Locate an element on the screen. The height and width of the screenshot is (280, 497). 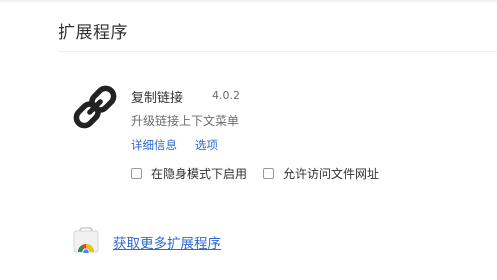
allow-incognito-label: 在隐身模式下启用 is located at coordinates (199, 173).